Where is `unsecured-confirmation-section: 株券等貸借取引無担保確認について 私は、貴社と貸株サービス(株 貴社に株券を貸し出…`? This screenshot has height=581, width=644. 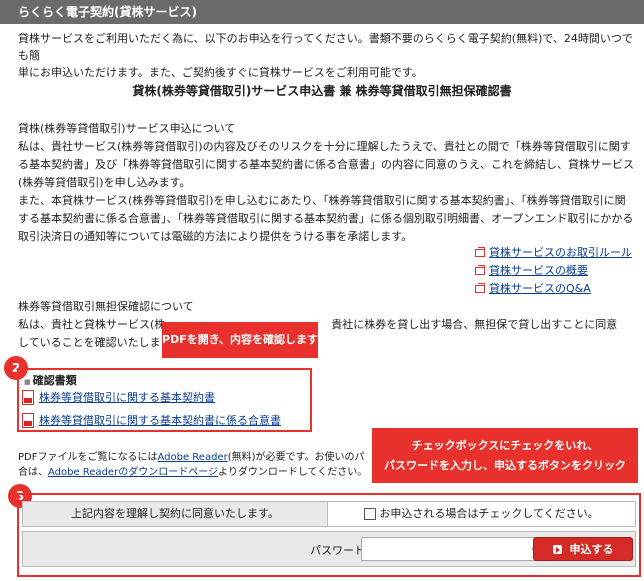
unsecured-confirmation-section: 株券等貸借取引無担保確認について 私は、貴社と貸株サービス(株 貴社に株券を貸し出… is located at coordinates (327, 325).